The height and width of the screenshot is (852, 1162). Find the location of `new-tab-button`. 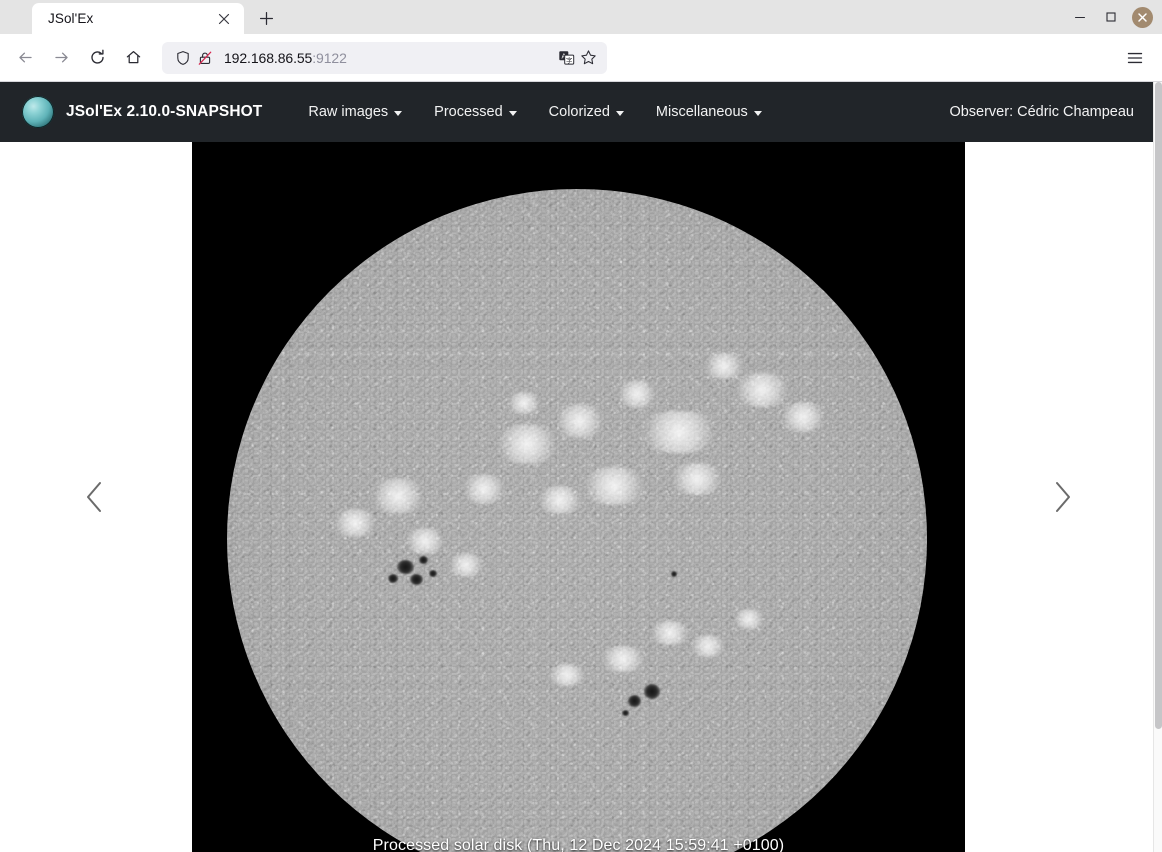

new-tab-button is located at coordinates (266, 18).